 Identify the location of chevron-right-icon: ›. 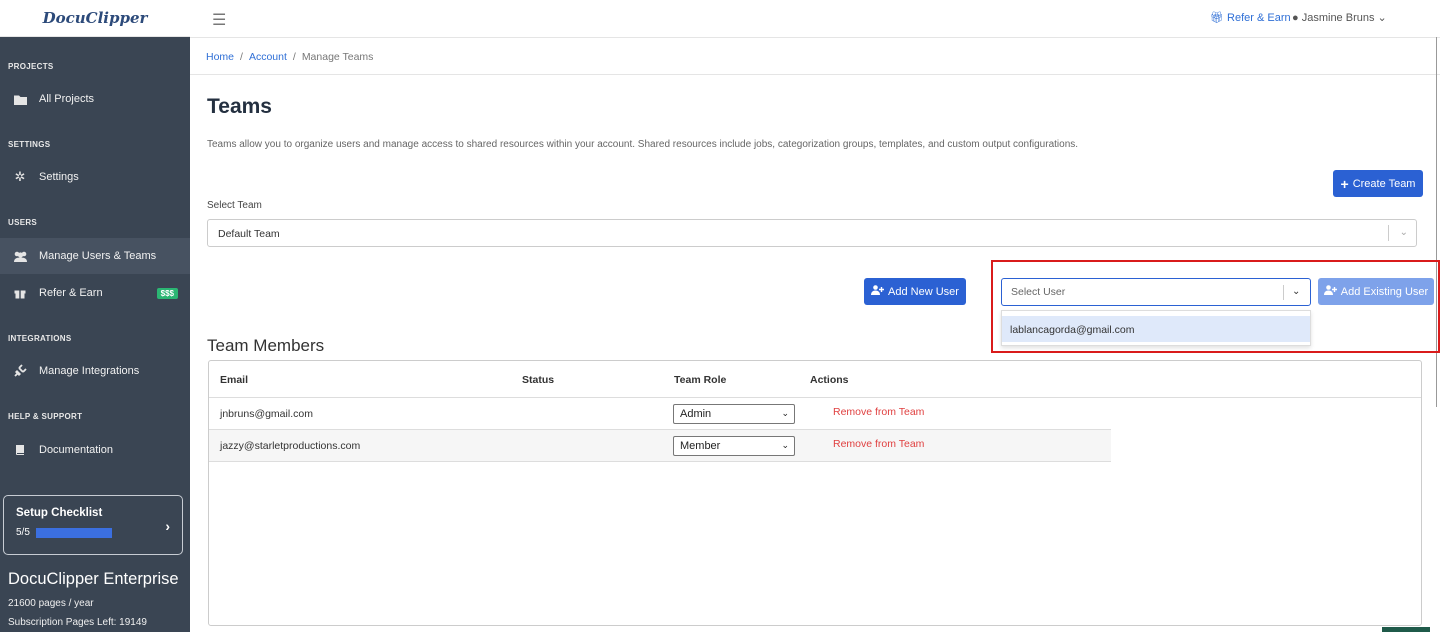
(167, 526).